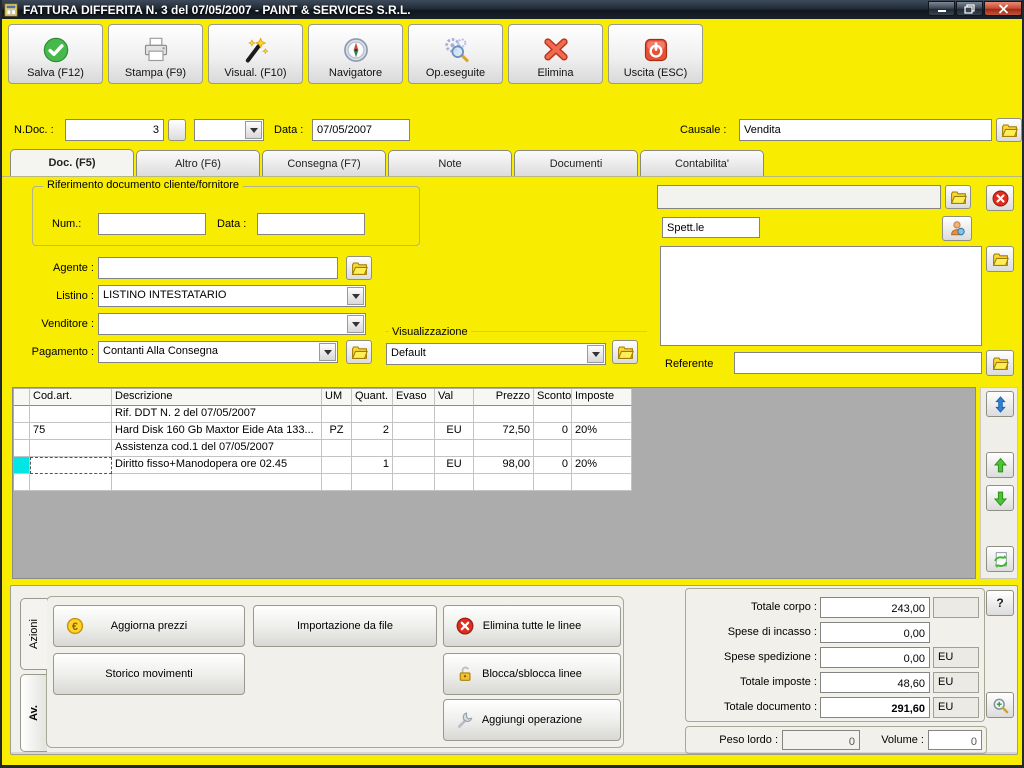 Image resolution: width=1024 pixels, height=768 pixels. What do you see at coordinates (217, 465) in the screenshot?
I see `grid-cell: Diritto fisso+Manodopera ore 02.45` at bounding box center [217, 465].